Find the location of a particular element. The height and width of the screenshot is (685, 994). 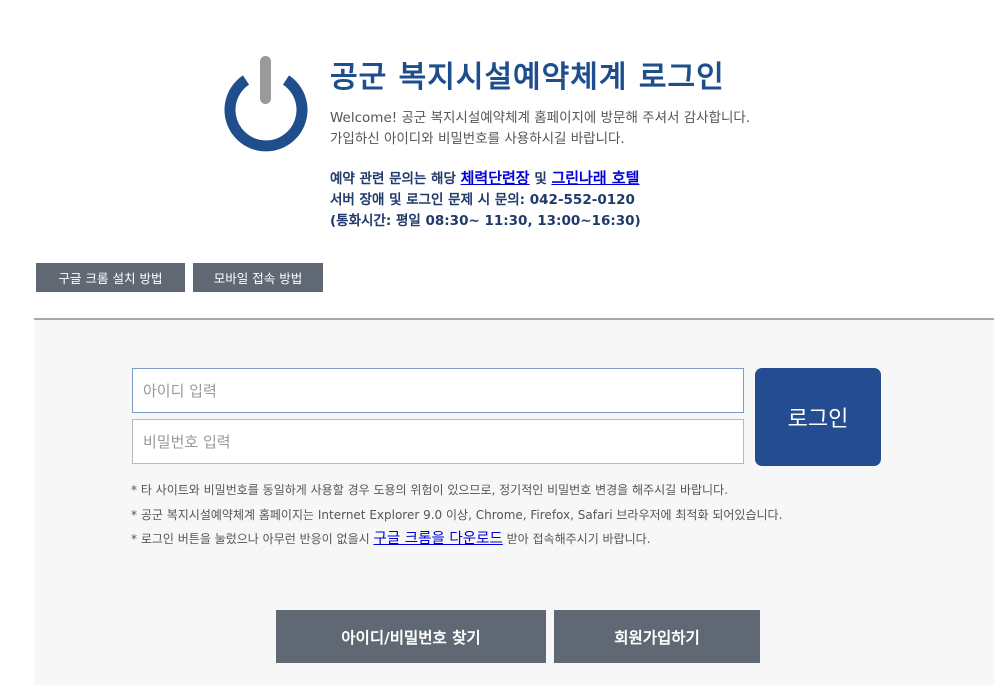

power-icon is located at coordinates (266, 104).